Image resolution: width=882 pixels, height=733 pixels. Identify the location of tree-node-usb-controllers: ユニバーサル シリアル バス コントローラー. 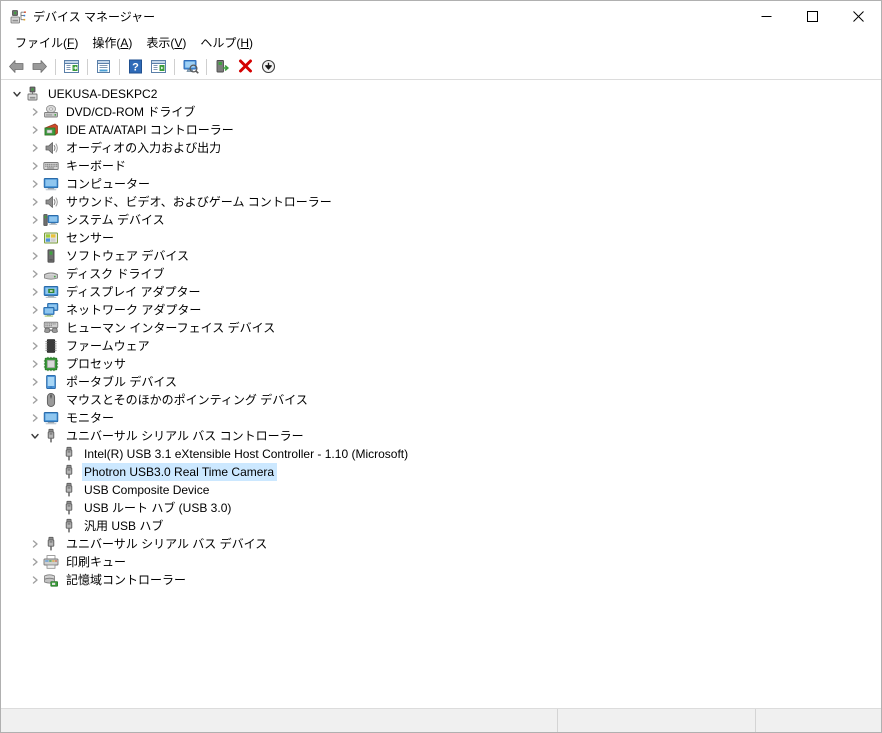
(441, 436).